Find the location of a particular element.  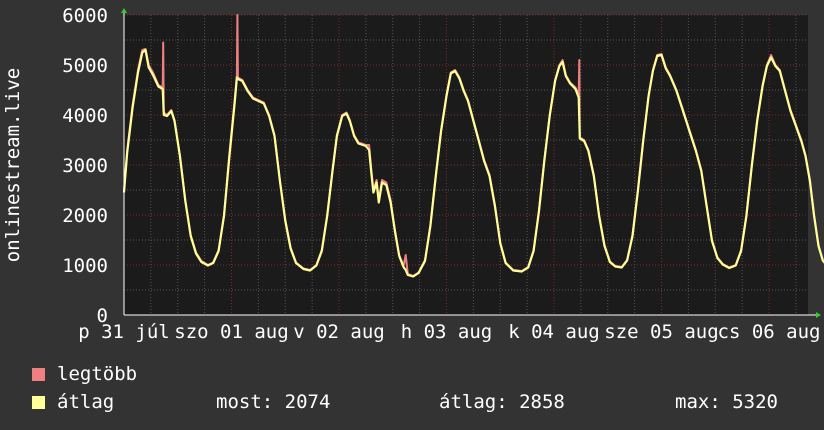

stat-now: most: 2074 is located at coordinates (273, 402).